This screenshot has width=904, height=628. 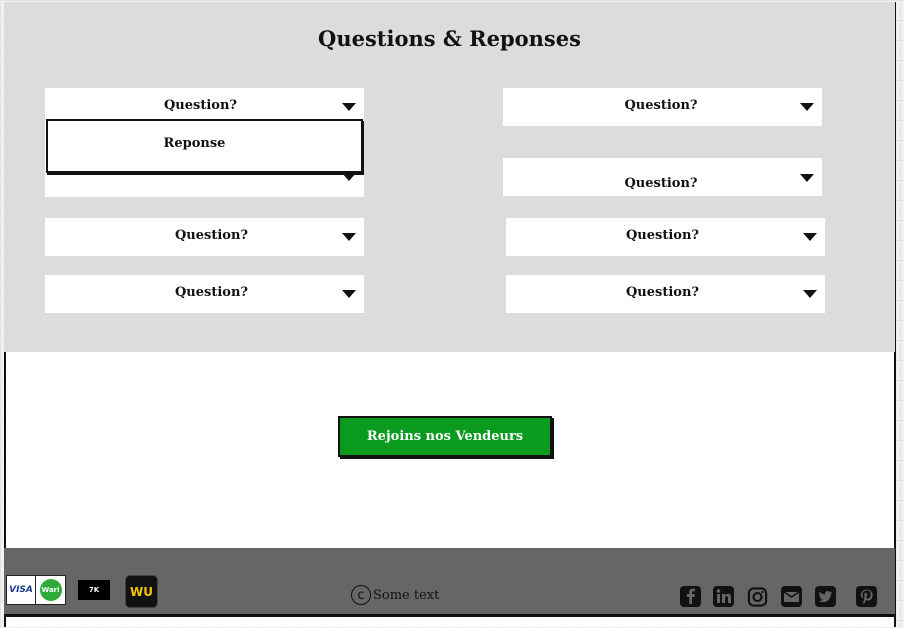 I want to click on money-transfer-logo: 7K, so click(x=94, y=590).